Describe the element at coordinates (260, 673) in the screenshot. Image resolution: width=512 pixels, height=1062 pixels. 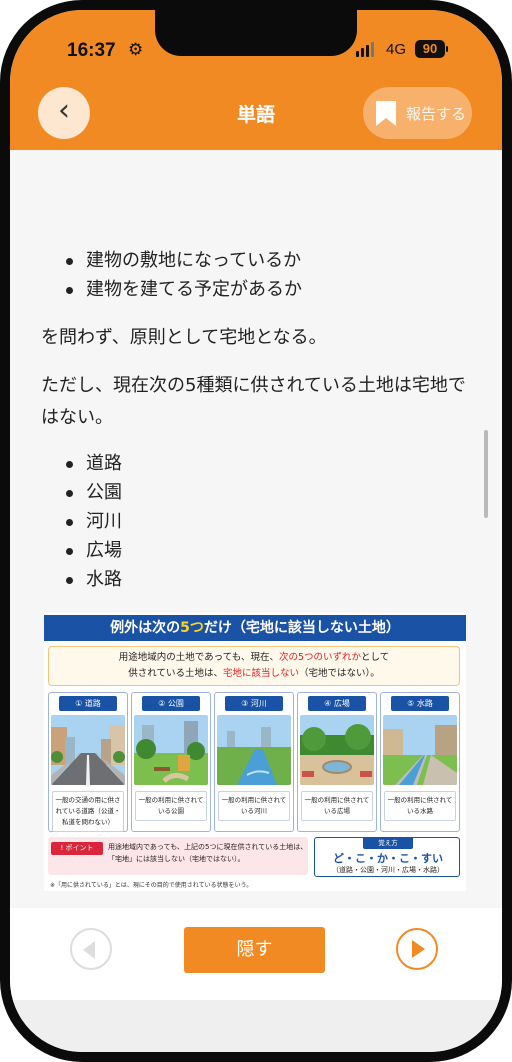
I see `intro-highlight: 宅地に該当しない` at that location.